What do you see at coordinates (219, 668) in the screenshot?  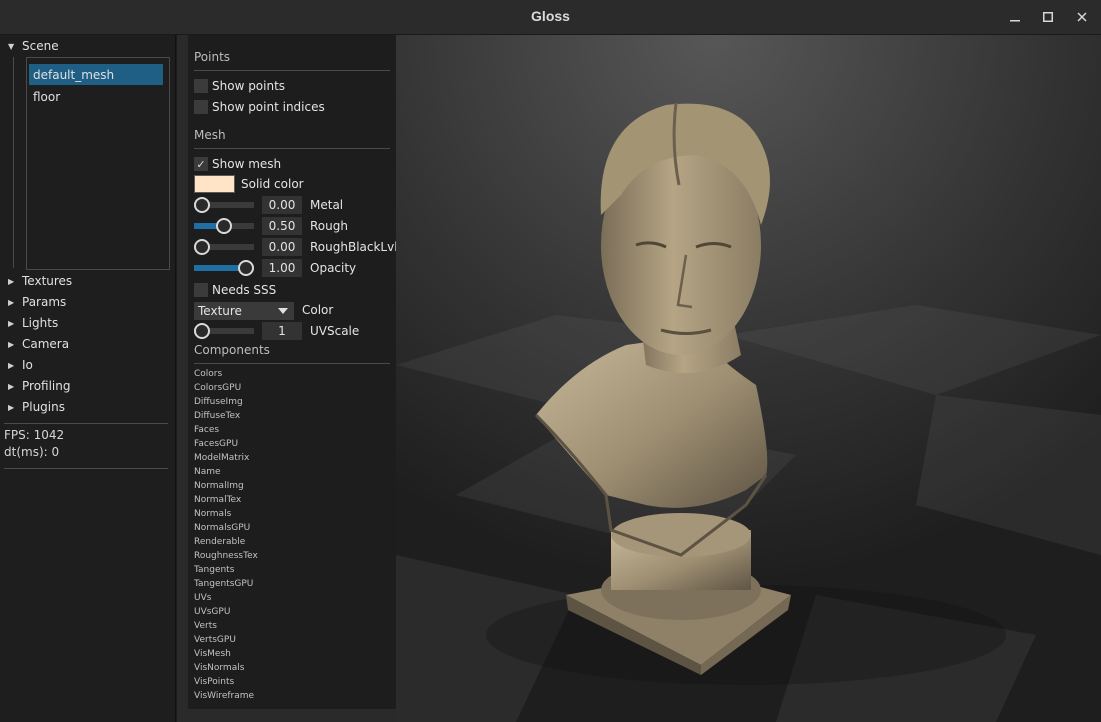 I see `component-item: VisNormals` at bounding box center [219, 668].